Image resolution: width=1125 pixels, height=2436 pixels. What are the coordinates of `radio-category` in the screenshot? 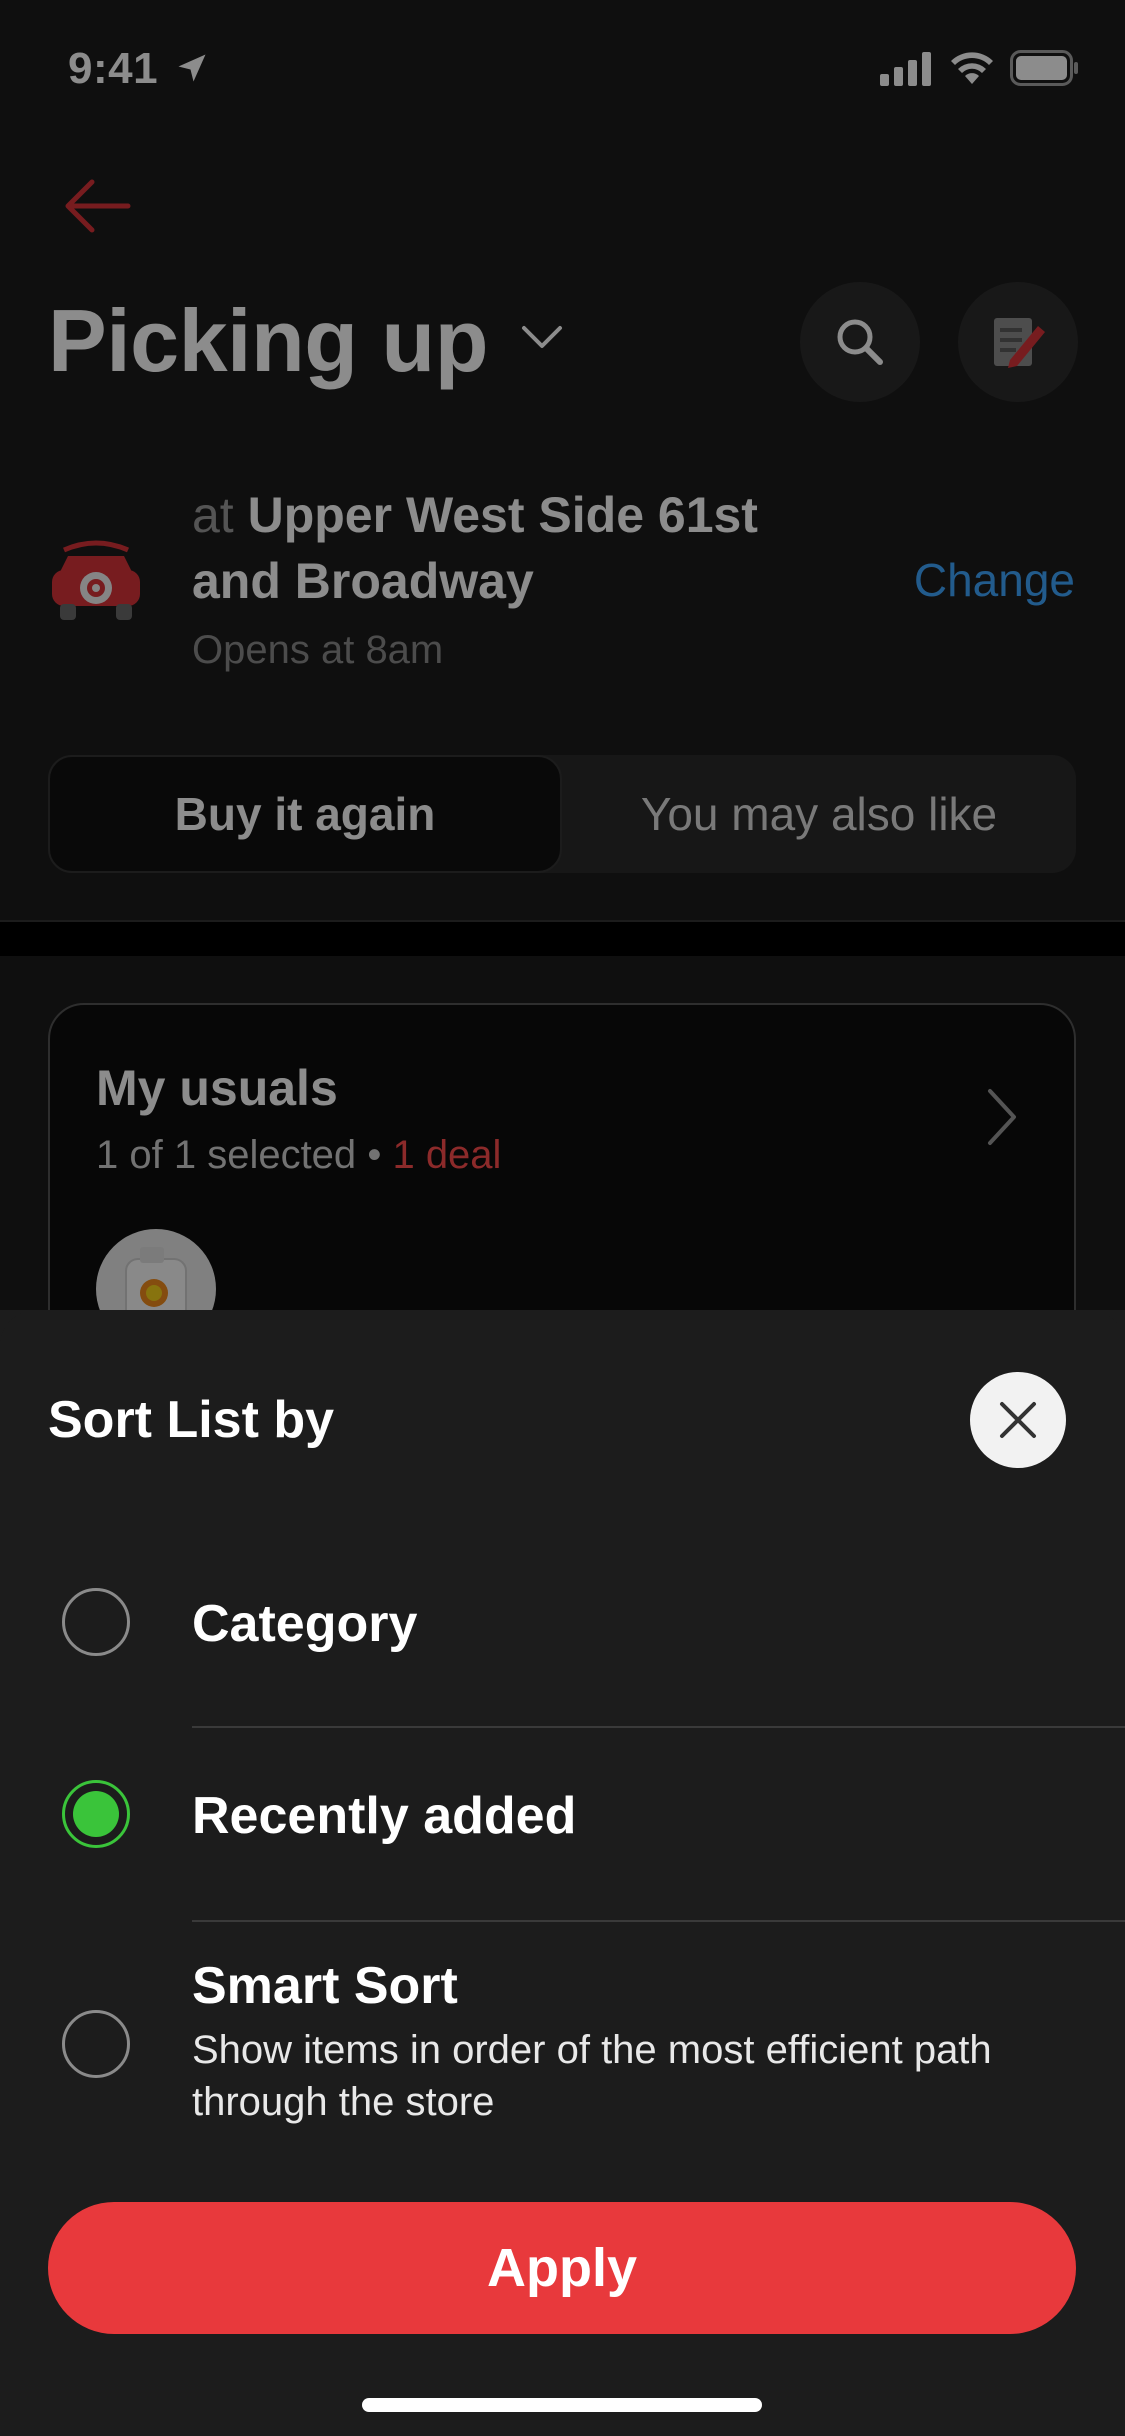 It's located at (96, 1622).